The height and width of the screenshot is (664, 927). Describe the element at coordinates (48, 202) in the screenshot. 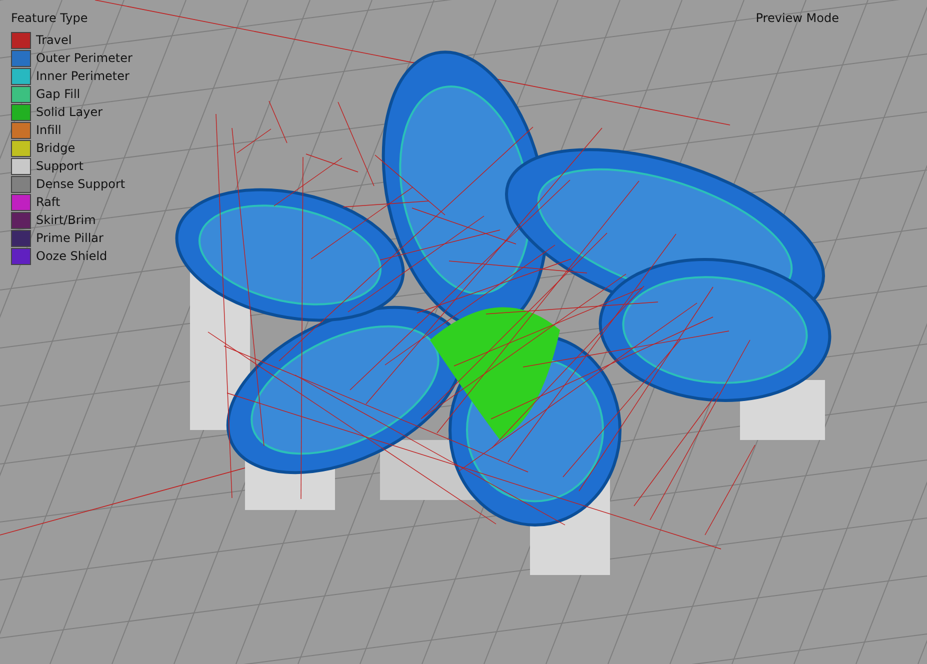

I see `legend-label: Raft` at that location.